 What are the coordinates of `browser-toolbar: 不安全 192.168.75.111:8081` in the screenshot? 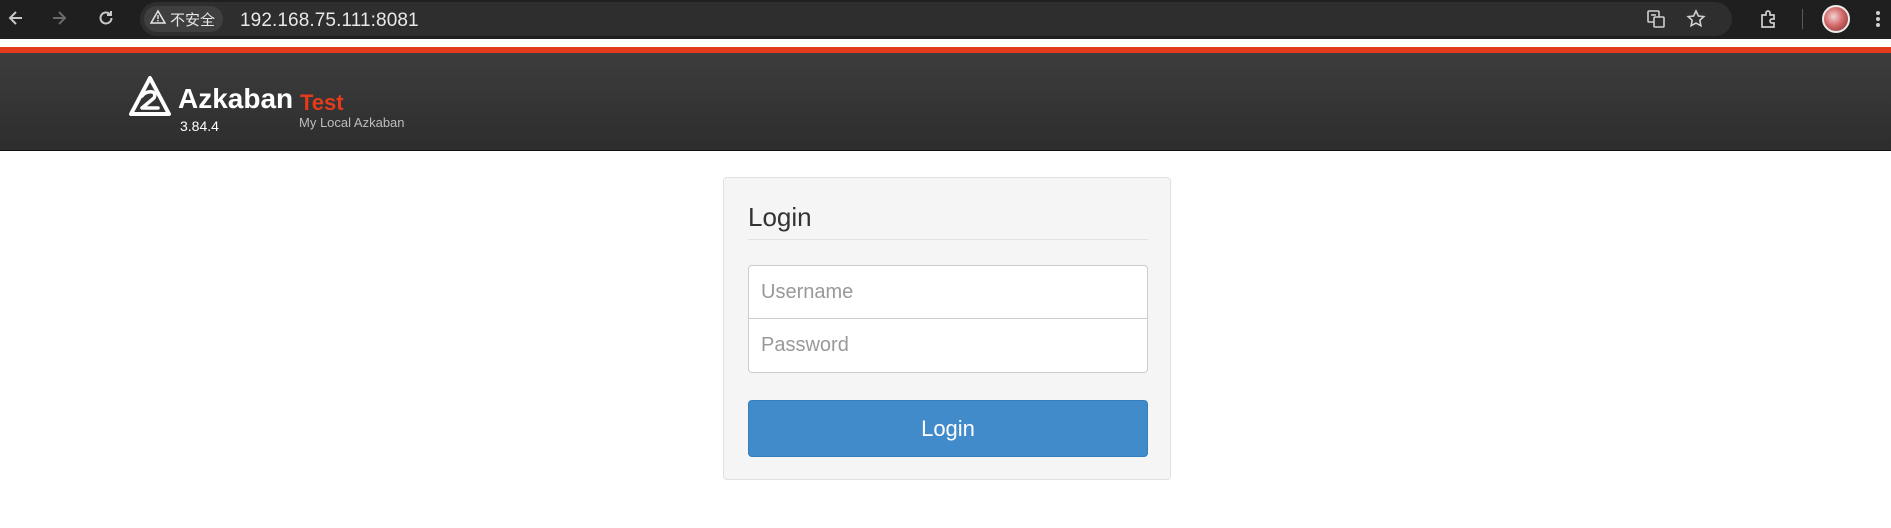 It's located at (945, 19).